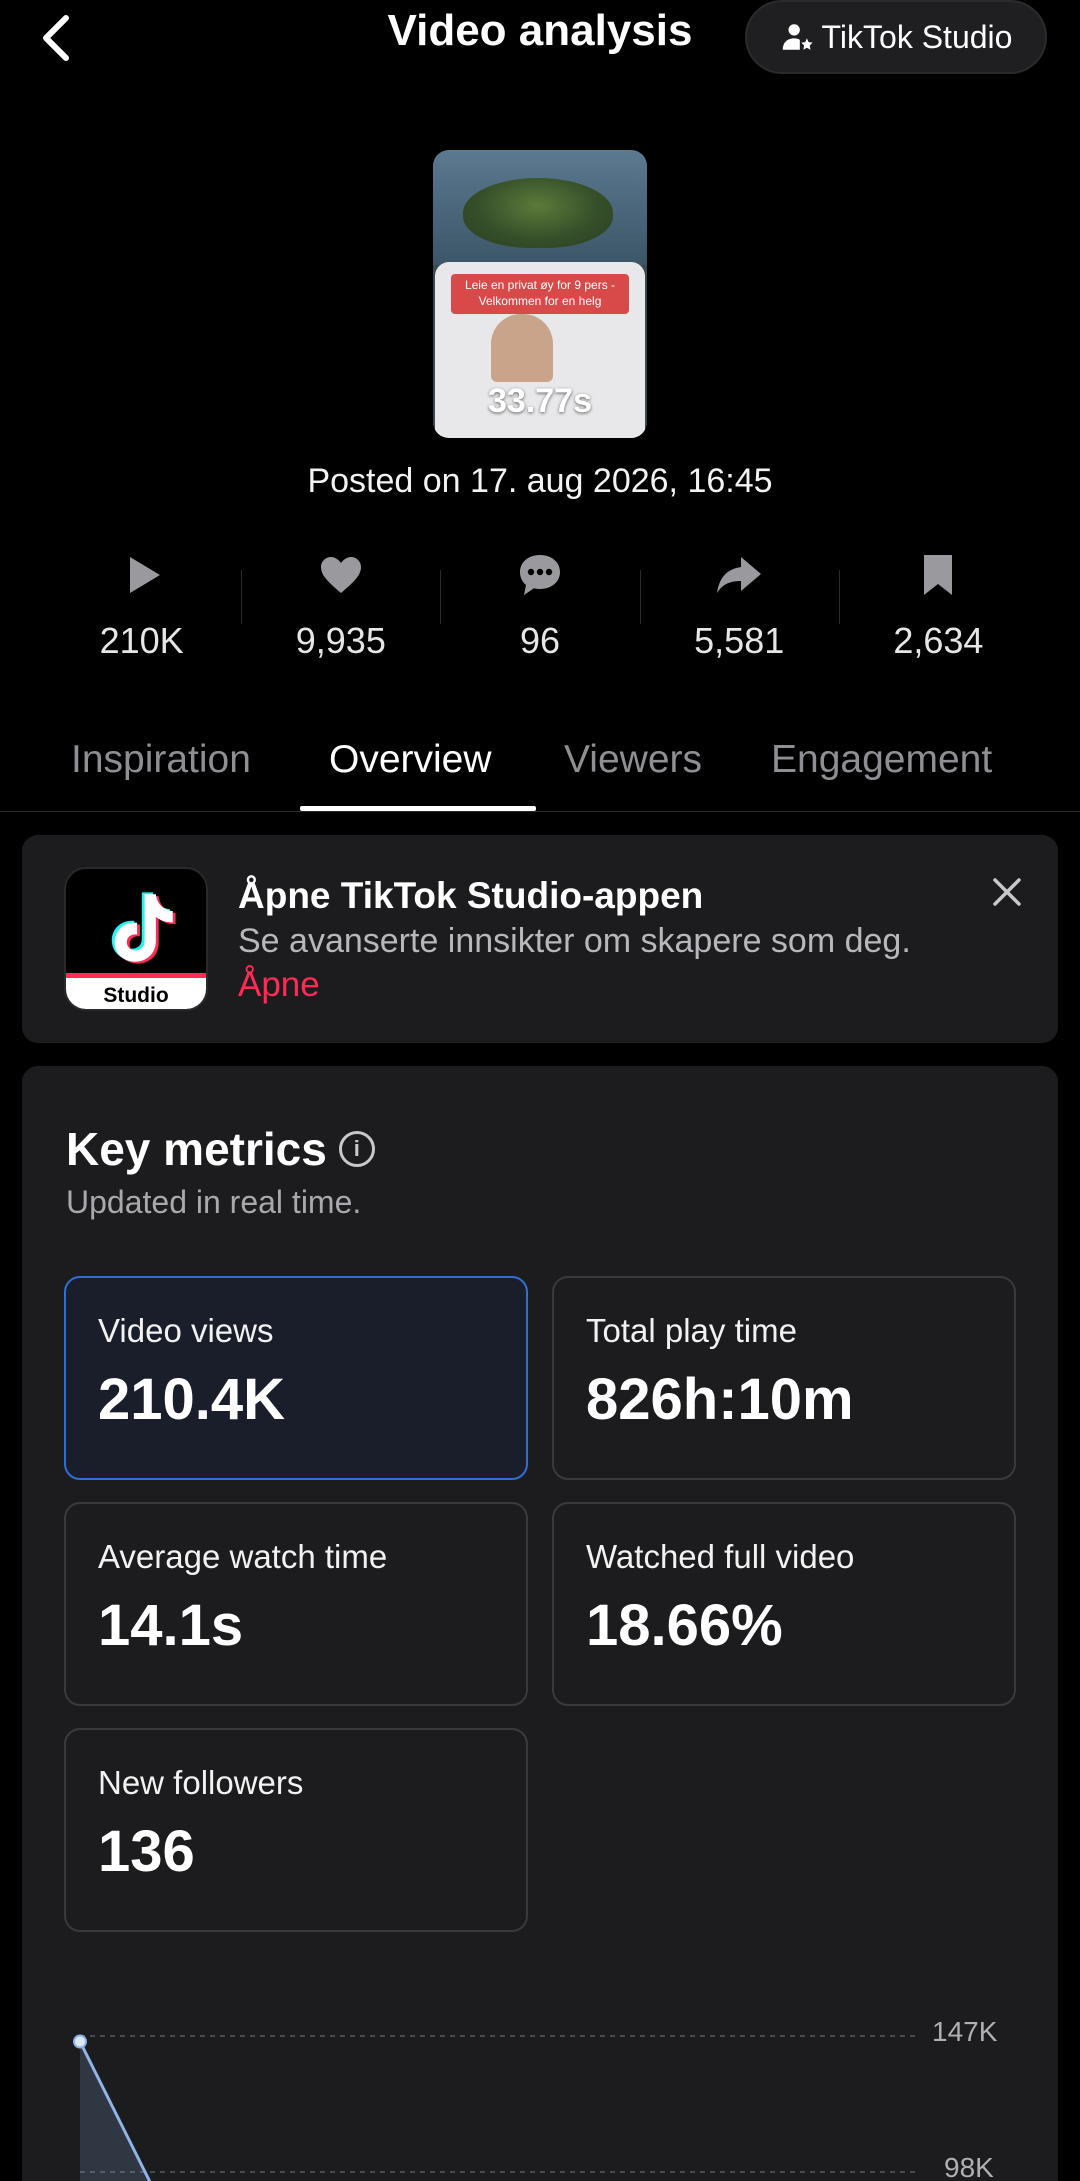  What do you see at coordinates (691, 1330) in the screenshot?
I see `metric-label: Total play time` at bounding box center [691, 1330].